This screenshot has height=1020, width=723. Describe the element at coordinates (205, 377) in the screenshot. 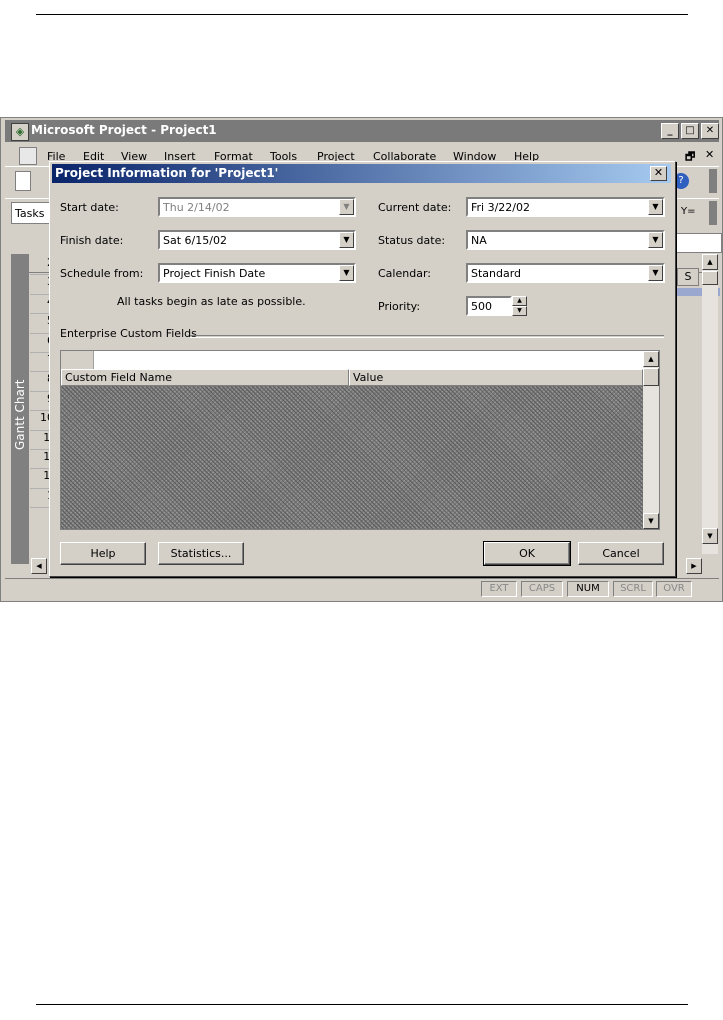

I see `column-custom-field-name: Custom Field Name` at that location.